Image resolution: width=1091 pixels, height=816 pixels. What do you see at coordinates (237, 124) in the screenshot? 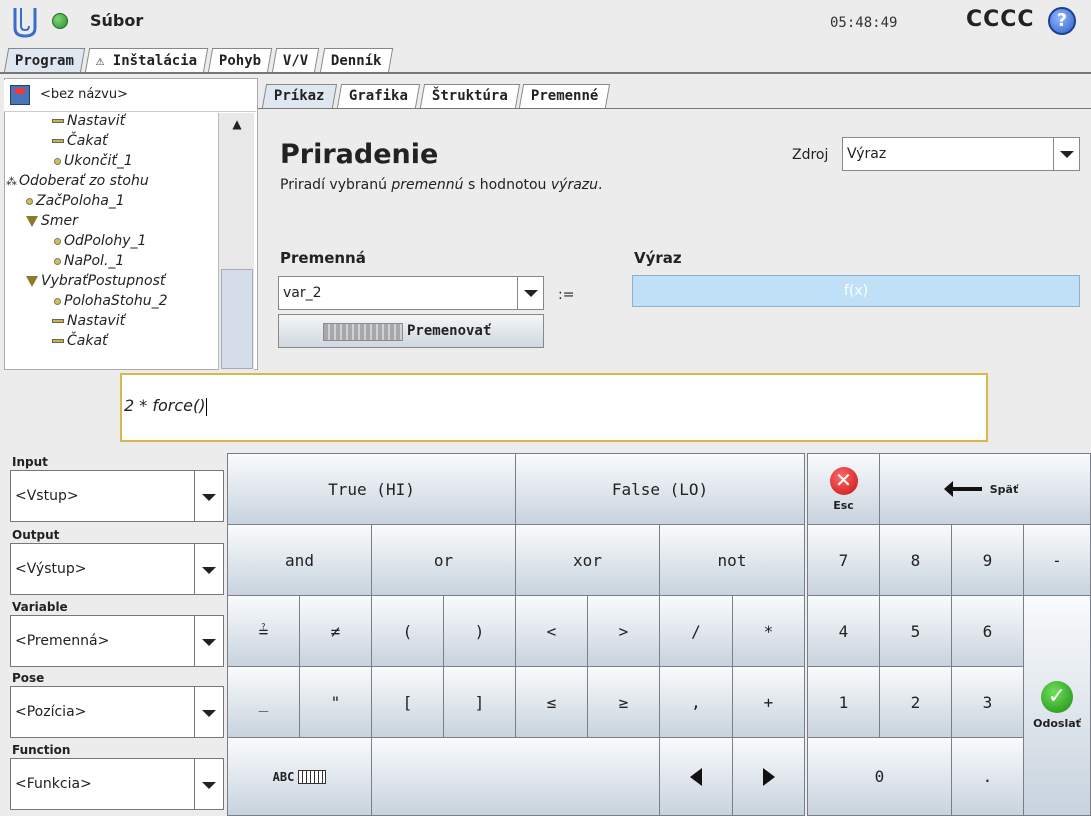
I see `scroll-up-icon: ▲` at bounding box center [237, 124].